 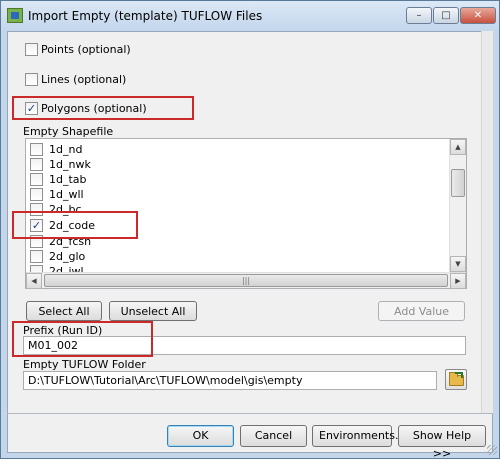 I want to click on list-item-label: 1d_nwk, so click(x=70, y=164).